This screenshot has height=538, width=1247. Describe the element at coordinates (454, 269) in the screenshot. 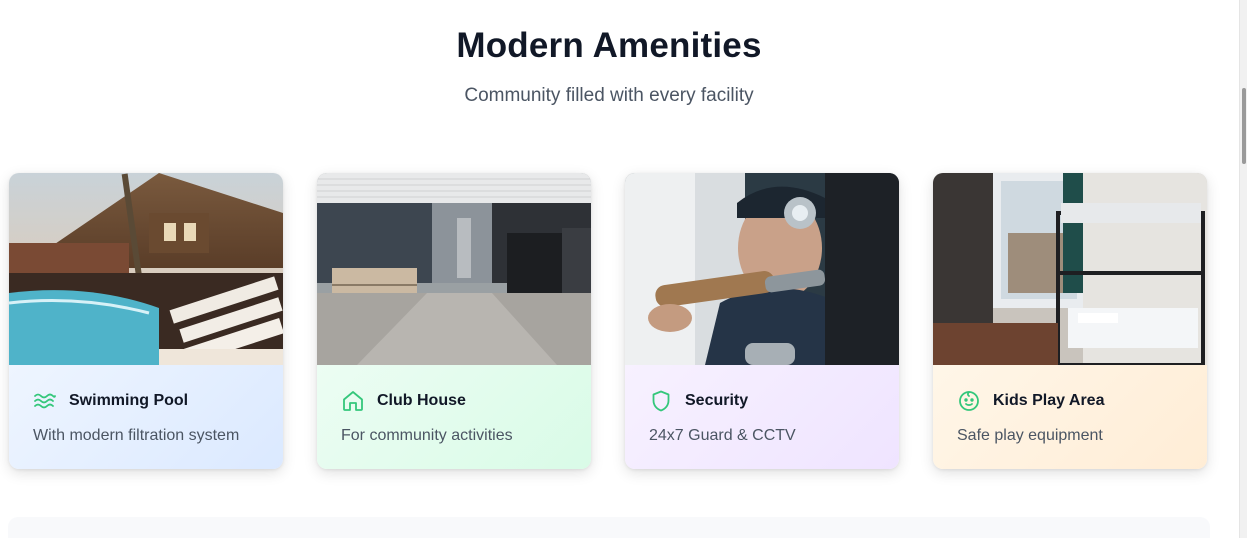

I see `club-house-image` at that location.